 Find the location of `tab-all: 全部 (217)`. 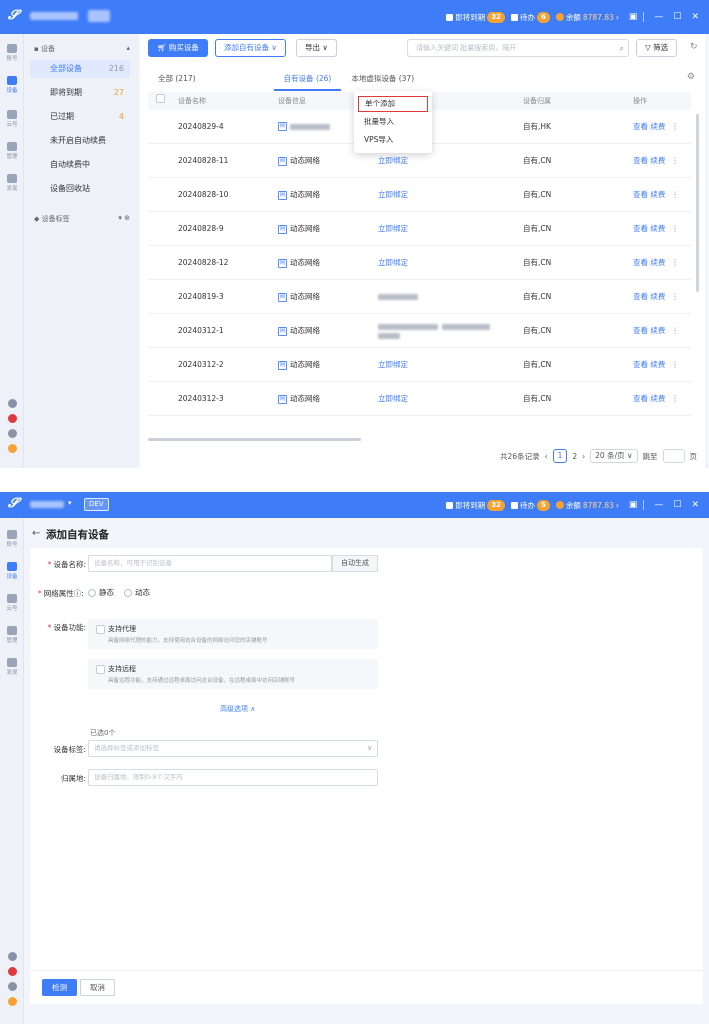

tab-all: 全部 (217) is located at coordinates (177, 79).